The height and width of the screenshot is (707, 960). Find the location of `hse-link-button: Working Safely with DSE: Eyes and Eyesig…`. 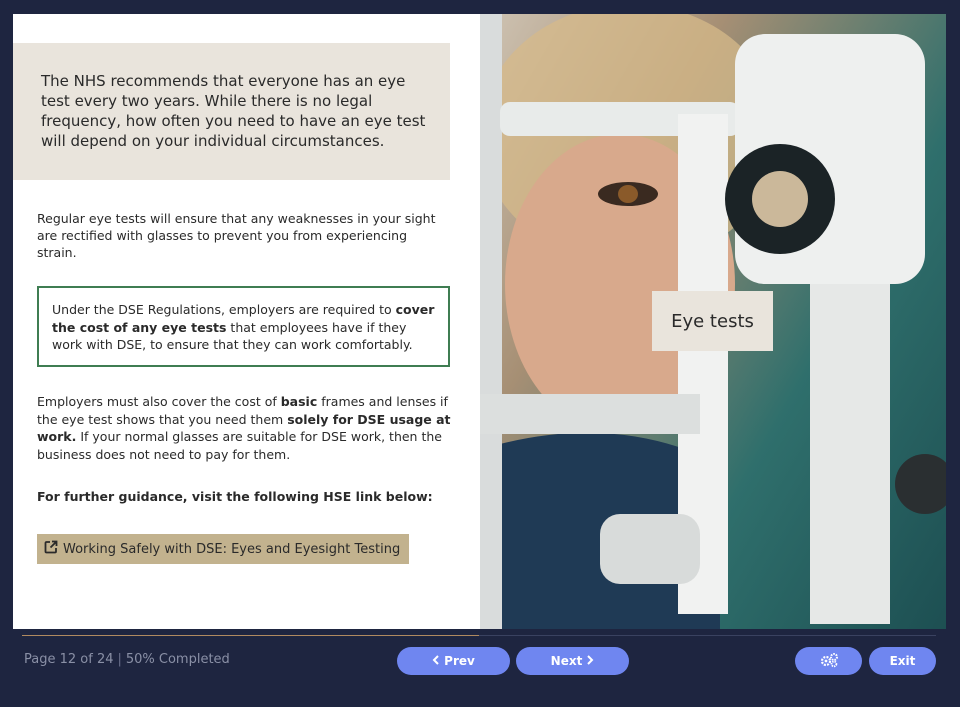

hse-link-button: Working Safely with DSE: Eyes and Eyesig… is located at coordinates (223, 549).